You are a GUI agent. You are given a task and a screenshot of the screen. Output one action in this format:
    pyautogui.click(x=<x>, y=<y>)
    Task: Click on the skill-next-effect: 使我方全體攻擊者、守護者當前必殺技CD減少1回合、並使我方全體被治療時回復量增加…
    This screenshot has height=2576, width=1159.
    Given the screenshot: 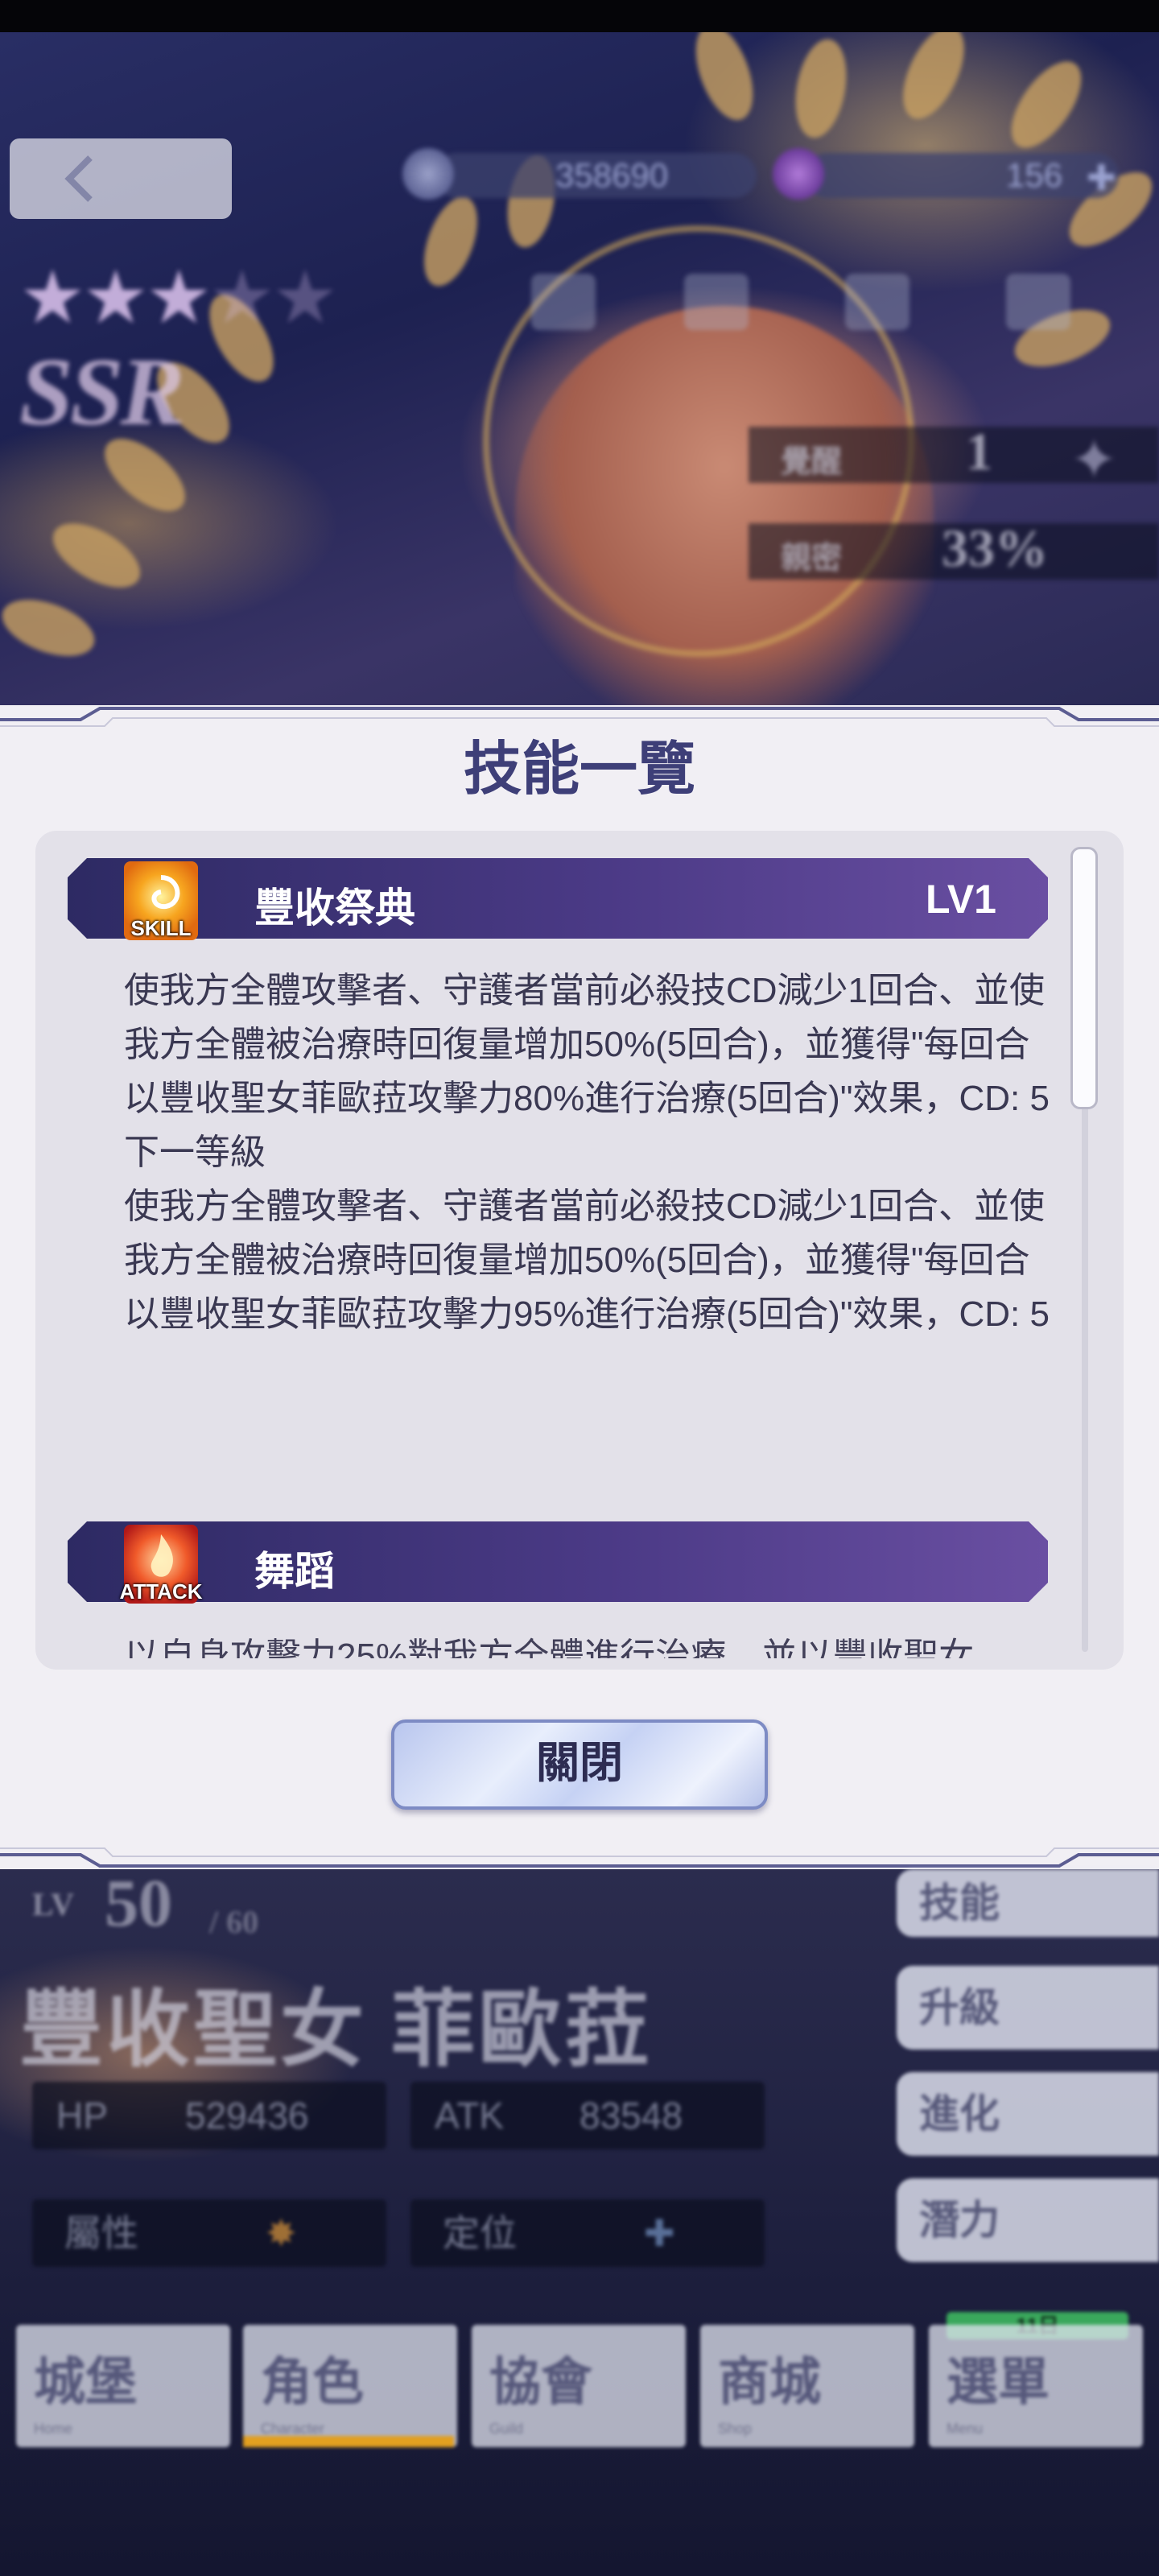 What is the action you would take?
    pyautogui.click(x=587, y=1260)
    